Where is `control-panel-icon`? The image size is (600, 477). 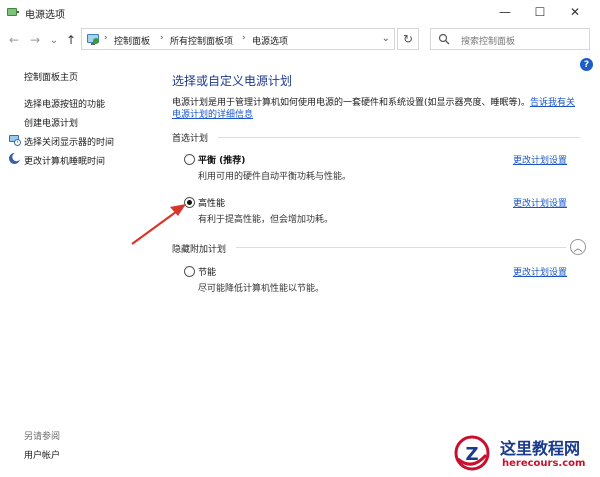 control-panel-icon is located at coordinates (93, 39).